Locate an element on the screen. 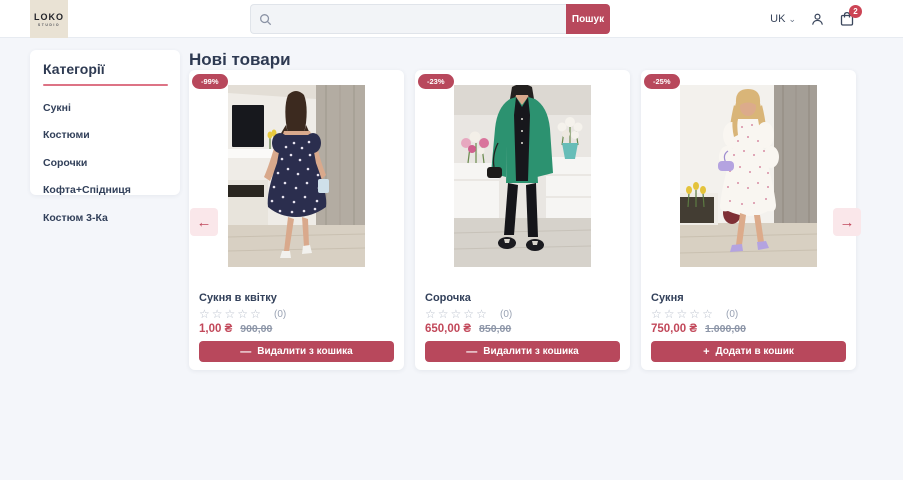 Image resolution: width=903 pixels, height=480 pixels. sidebar-item-suits: Костюми is located at coordinates (105, 135).